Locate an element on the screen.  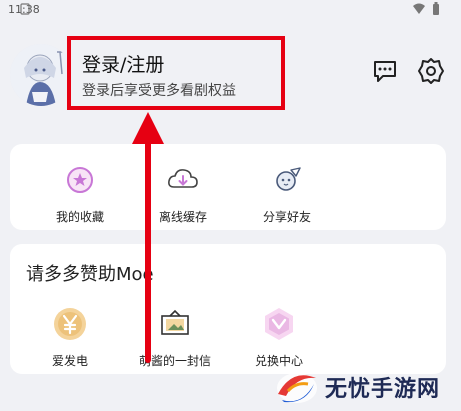
avatar is located at coordinates (41, 75).